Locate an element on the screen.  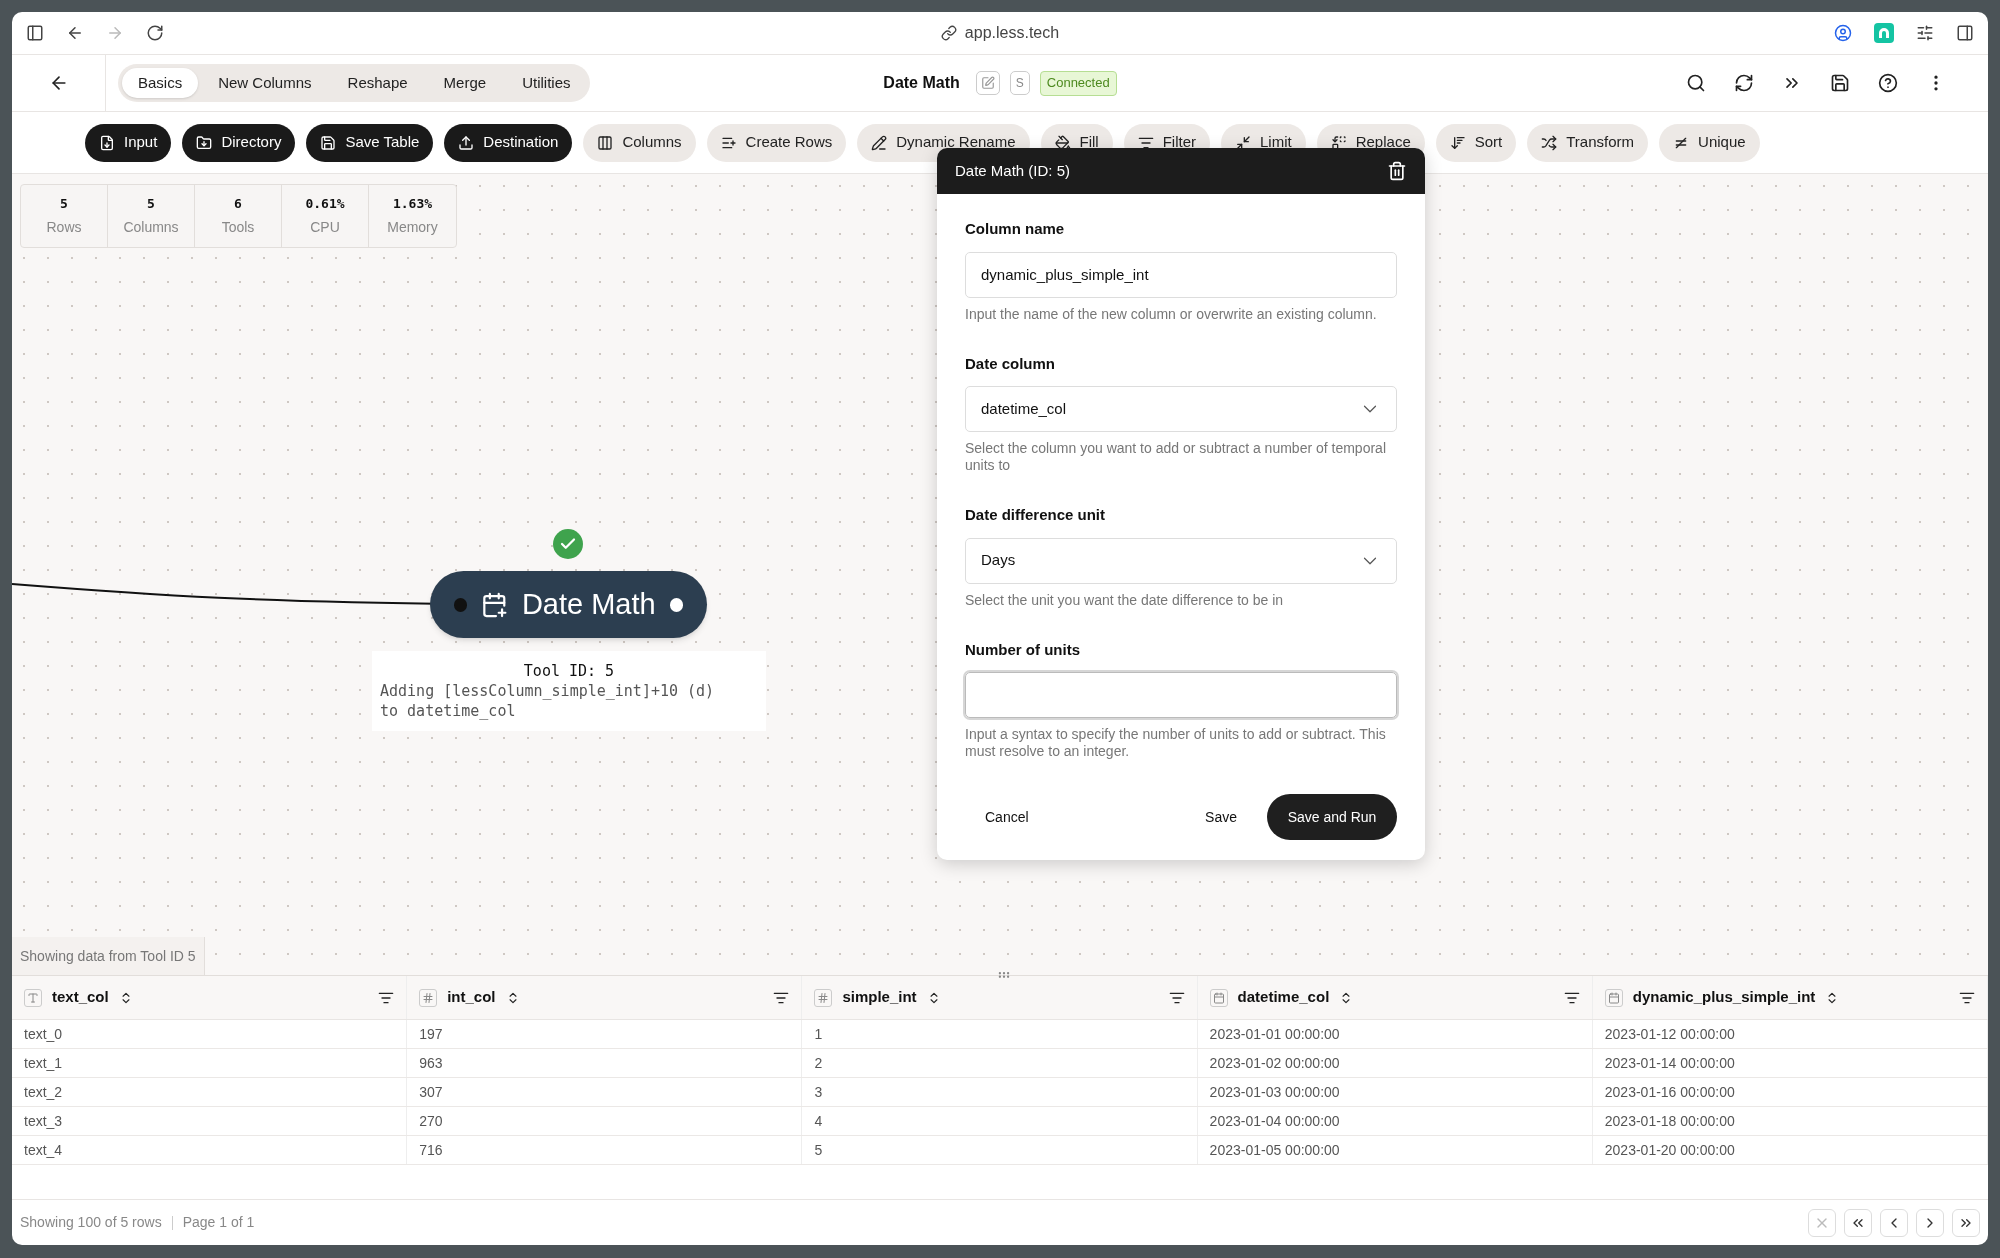
help-text: Input a syntax to specify the number of units to add or subtract. This must resolve to an integer. is located at coordinates (1176, 743).